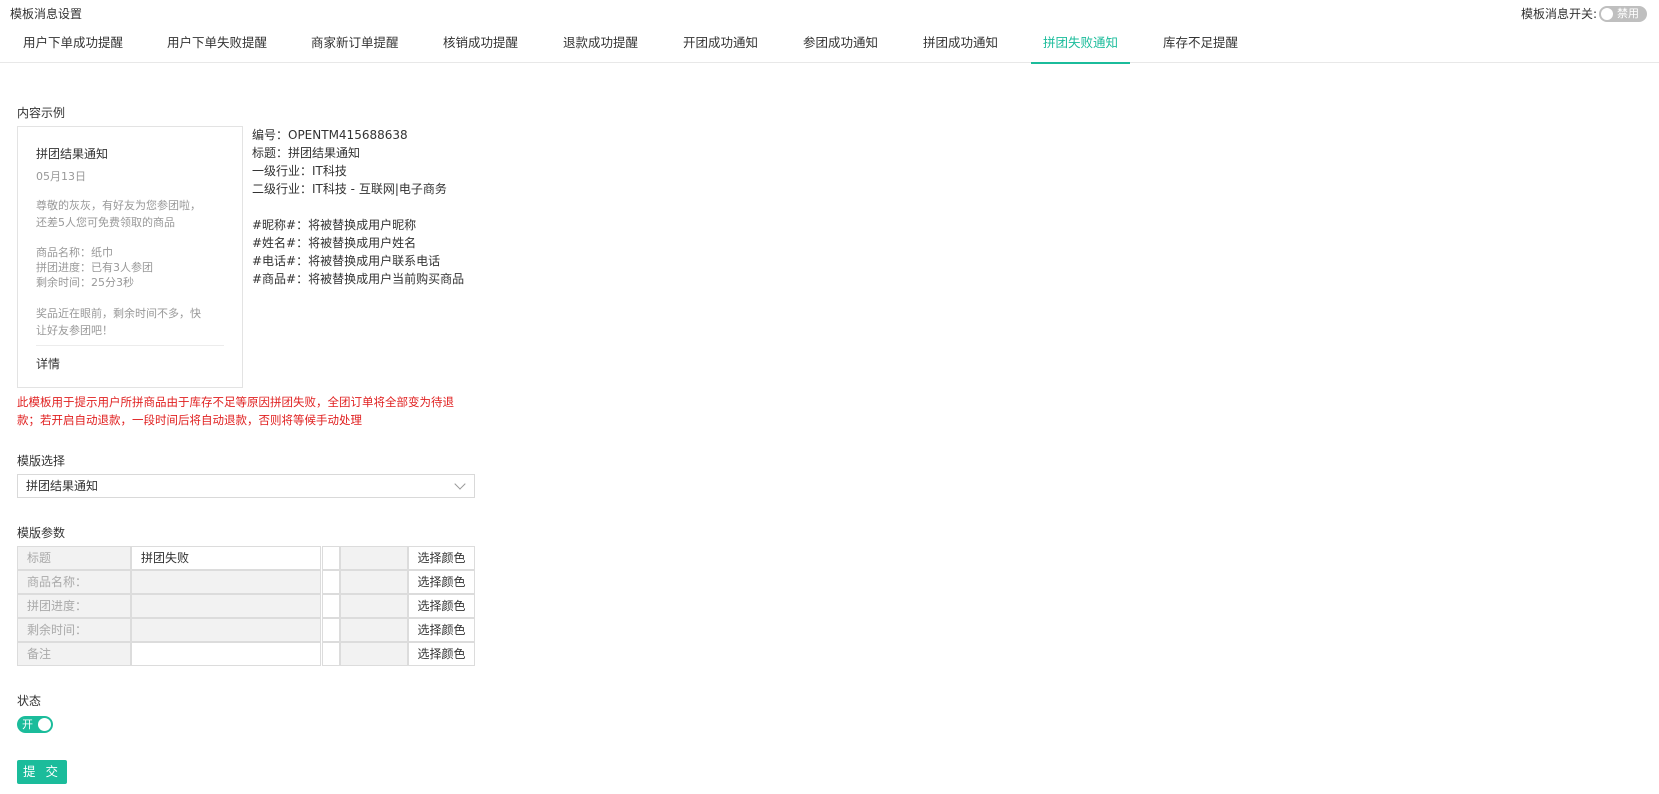 The image size is (1659, 794). Describe the element at coordinates (74, 252) in the screenshot. I see `preview-field: 商品名称：纸巾` at that location.